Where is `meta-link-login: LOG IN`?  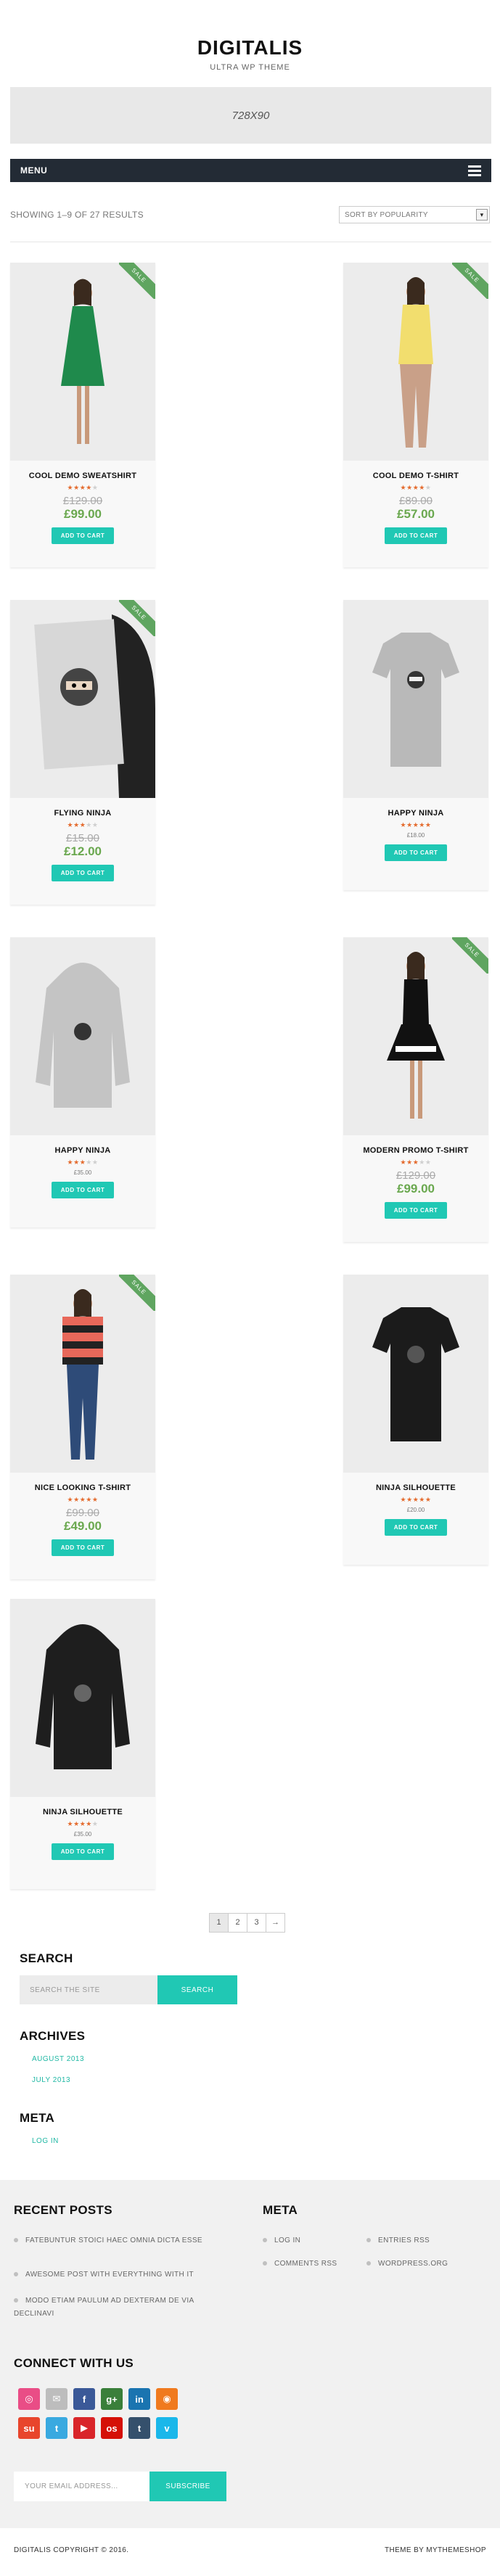
meta-link-login: LOG IN is located at coordinates (45, 2141).